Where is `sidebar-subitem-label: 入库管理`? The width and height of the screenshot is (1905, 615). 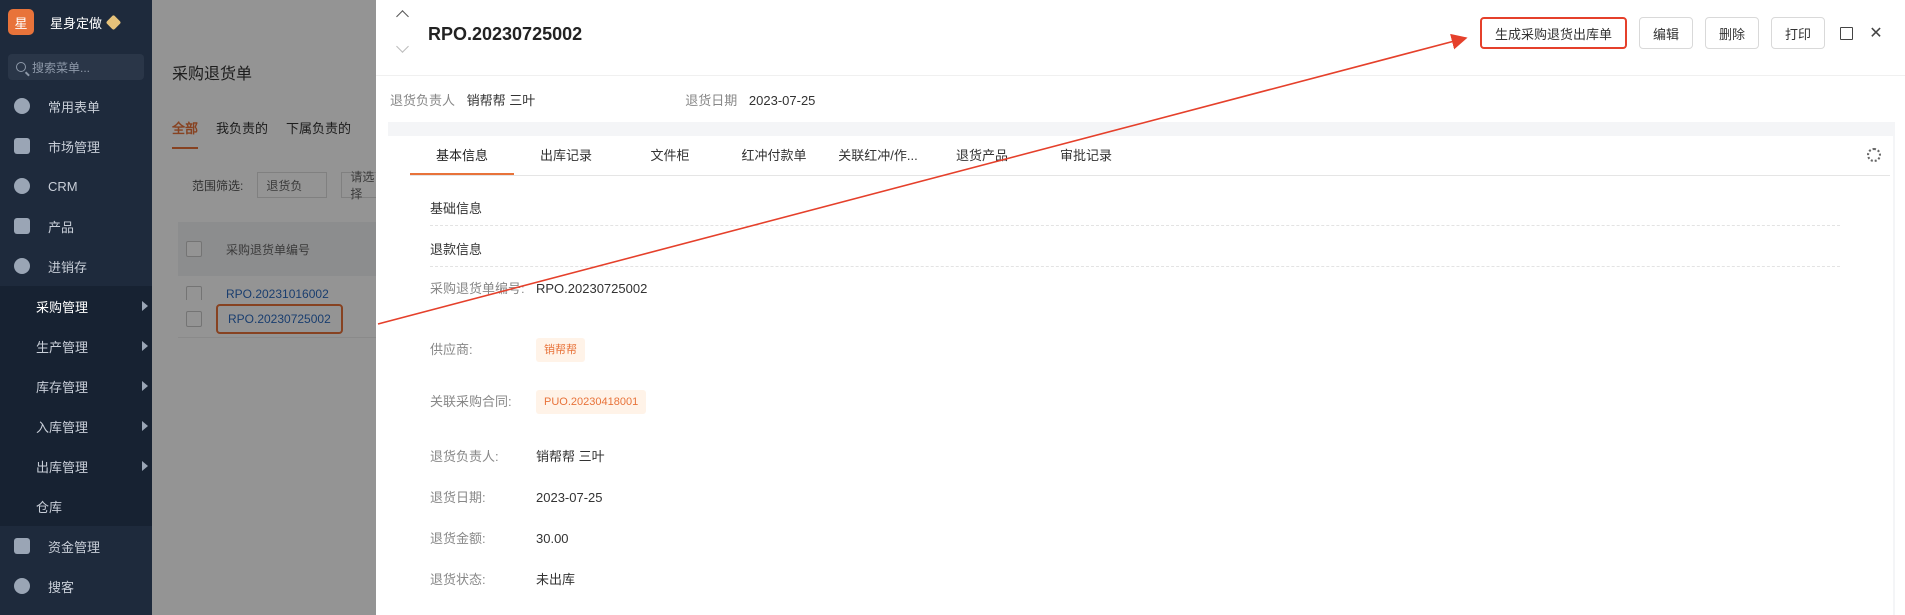 sidebar-subitem-label: 入库管理 is located at coordinates (62, 427).